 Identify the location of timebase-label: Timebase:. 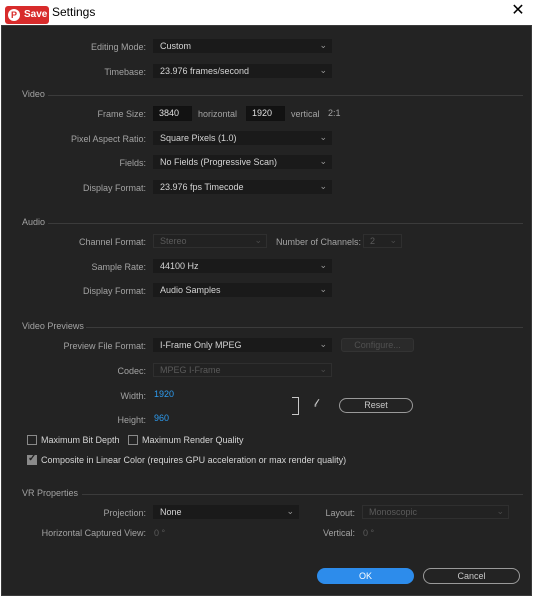
(125, 72).